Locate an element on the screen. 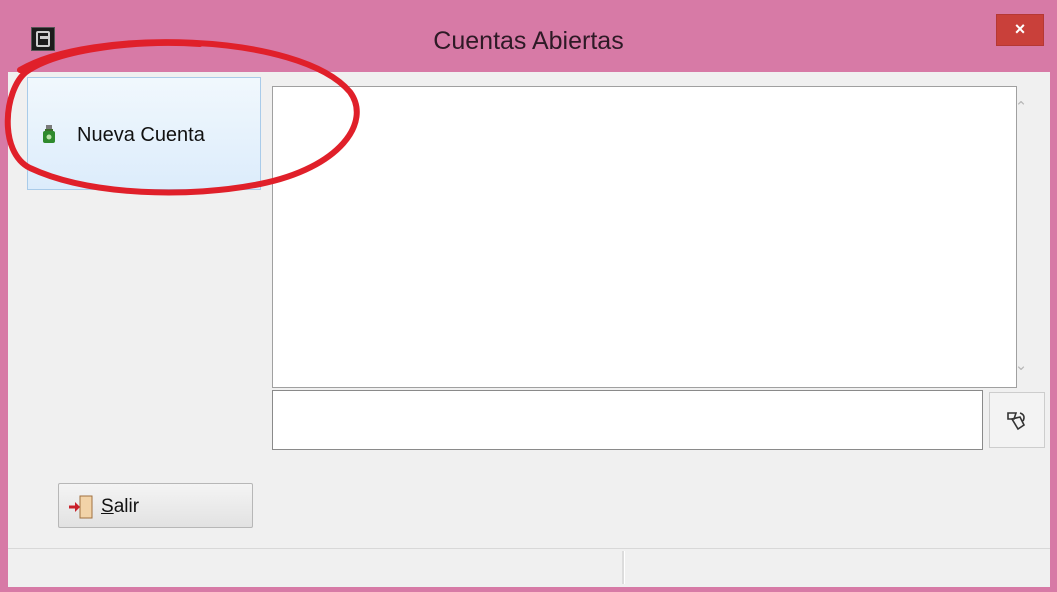  scroll-up-arrow: ⌃ is located at coordinates (1021, 109).